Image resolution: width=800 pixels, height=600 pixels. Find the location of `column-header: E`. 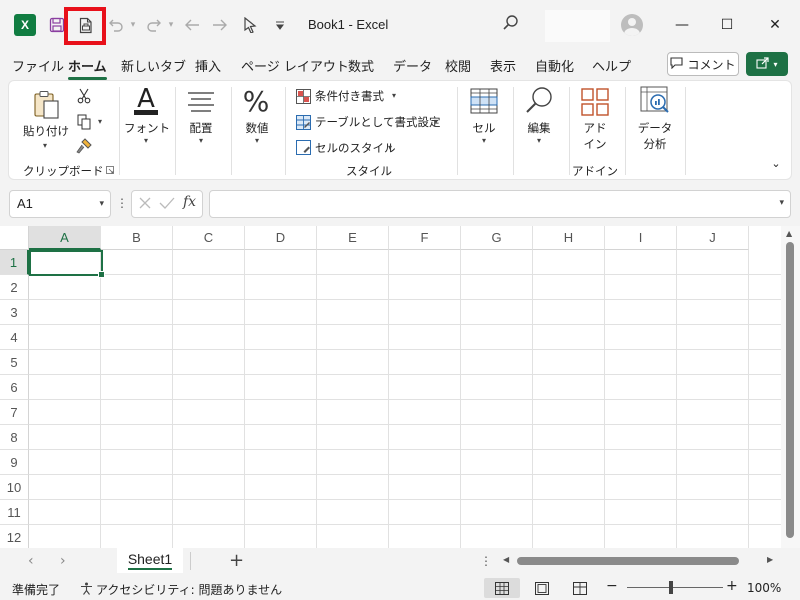

column-header: E is located at coordinates (353, 238).